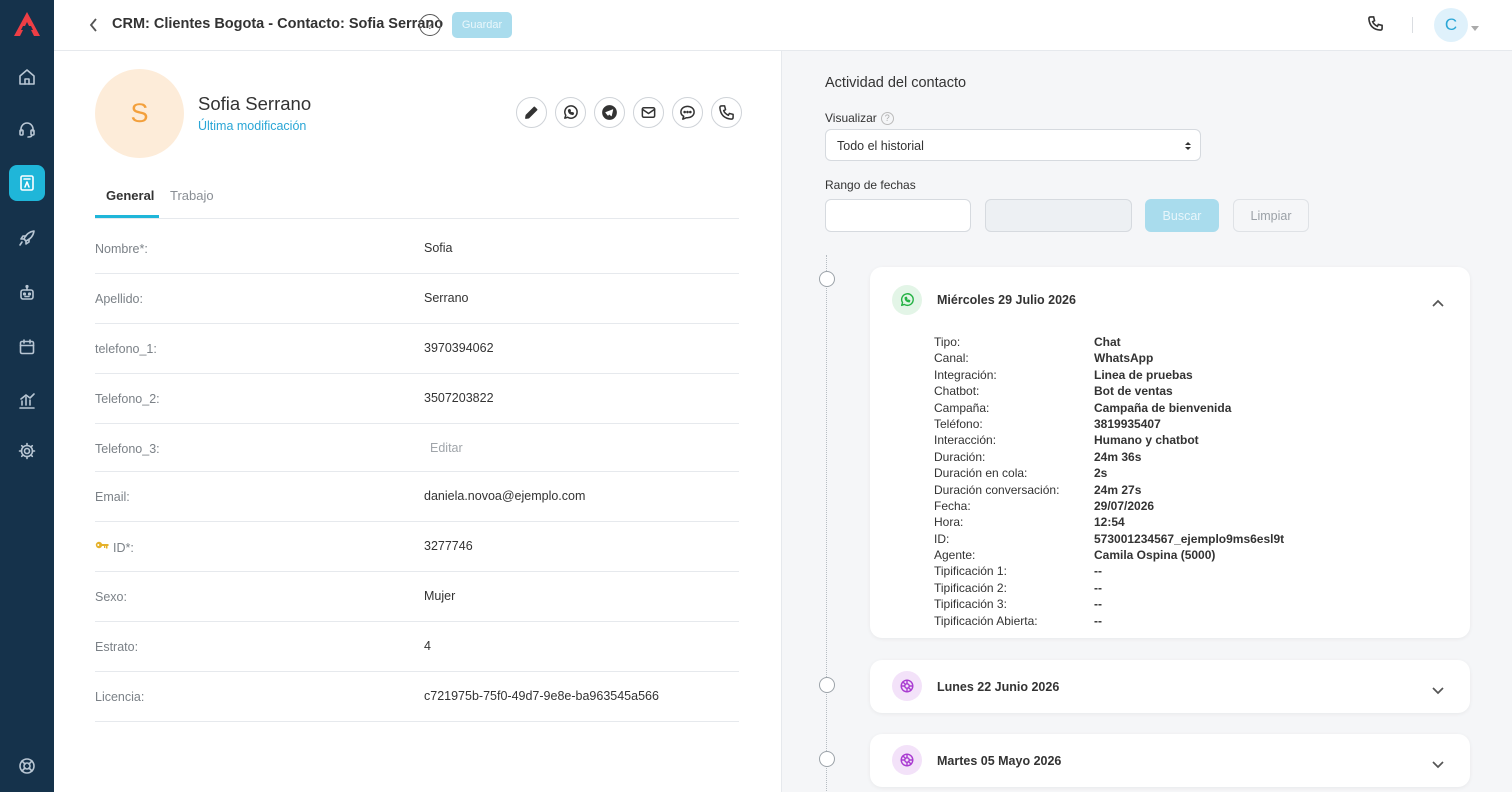 The image size is (1512, 792). I want to click on detail-label: Duración conversación:, so click(997, 489).